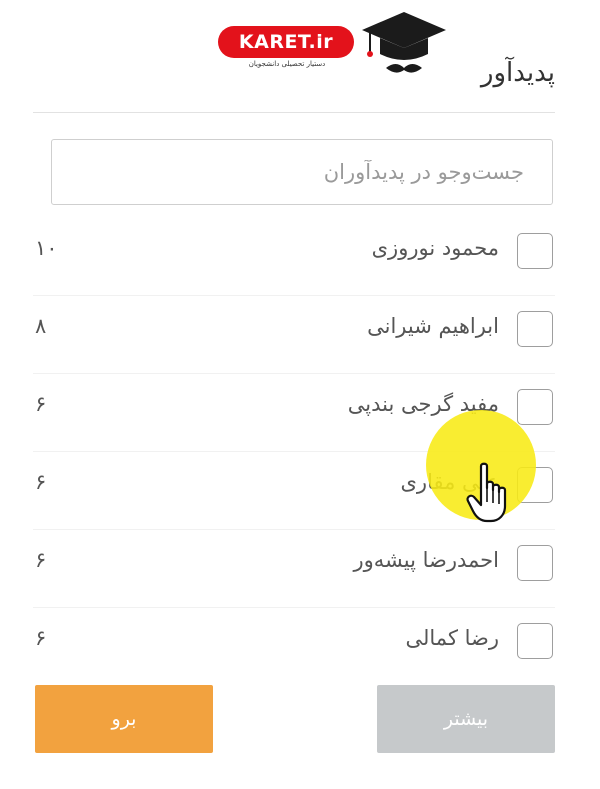 This screenshot has height=789, width=600. I want to click on author-label: محمود نوروزی, so click(435, 248).